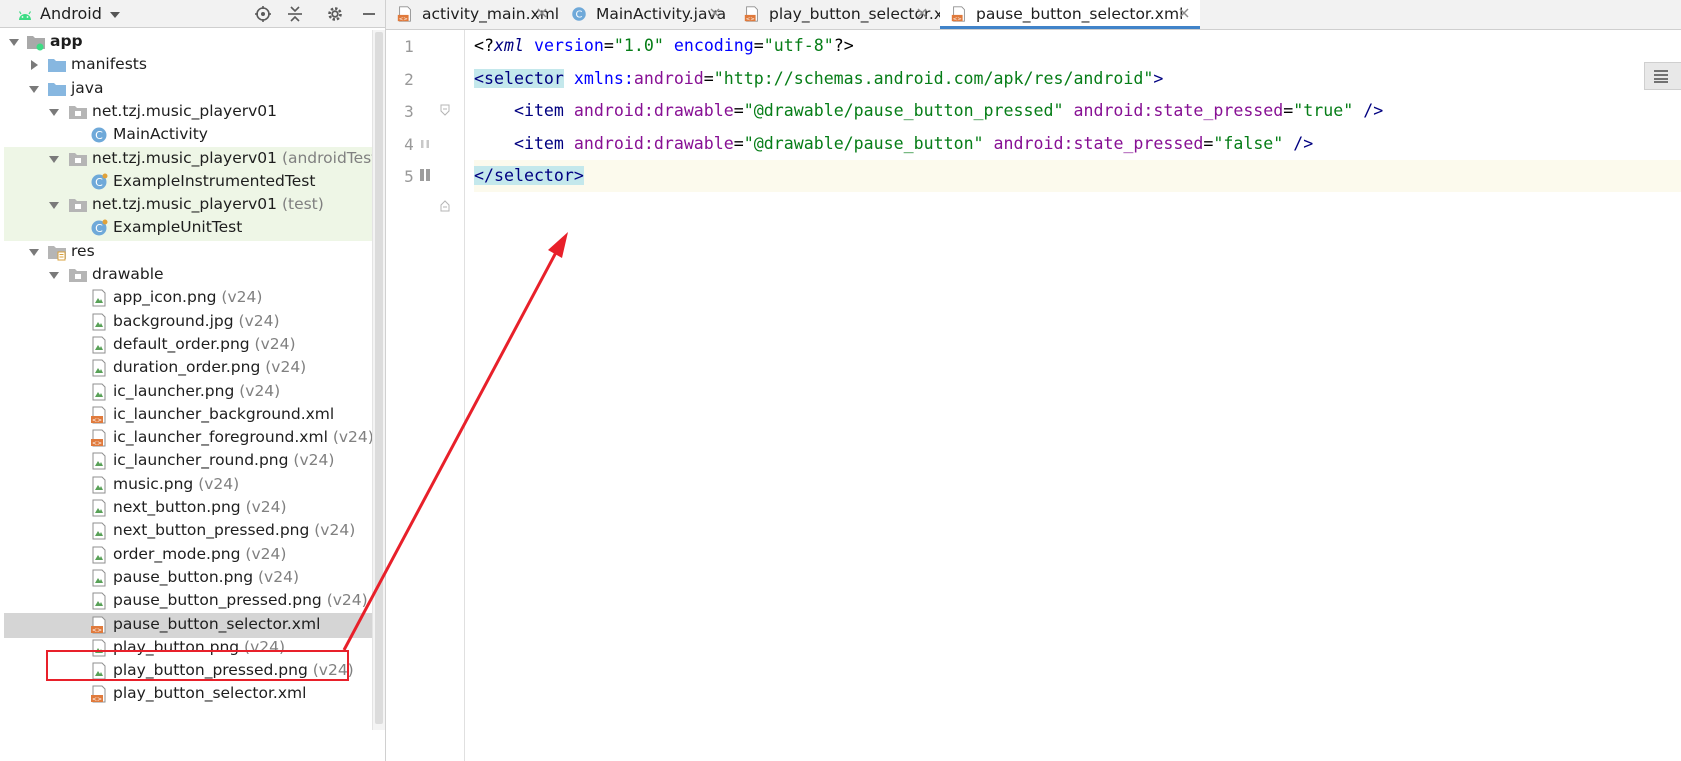  I want to click on code-token: "1.0", so click(638, 45).